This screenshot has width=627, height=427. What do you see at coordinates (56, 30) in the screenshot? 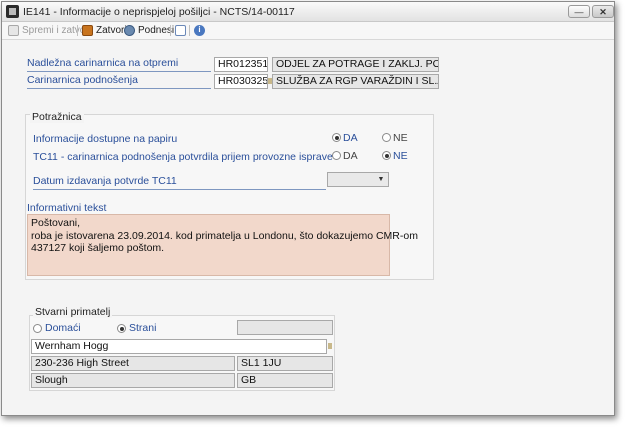
I see `save-and-close-label: Spremi i zatvori` at bounding box center [56, 30].